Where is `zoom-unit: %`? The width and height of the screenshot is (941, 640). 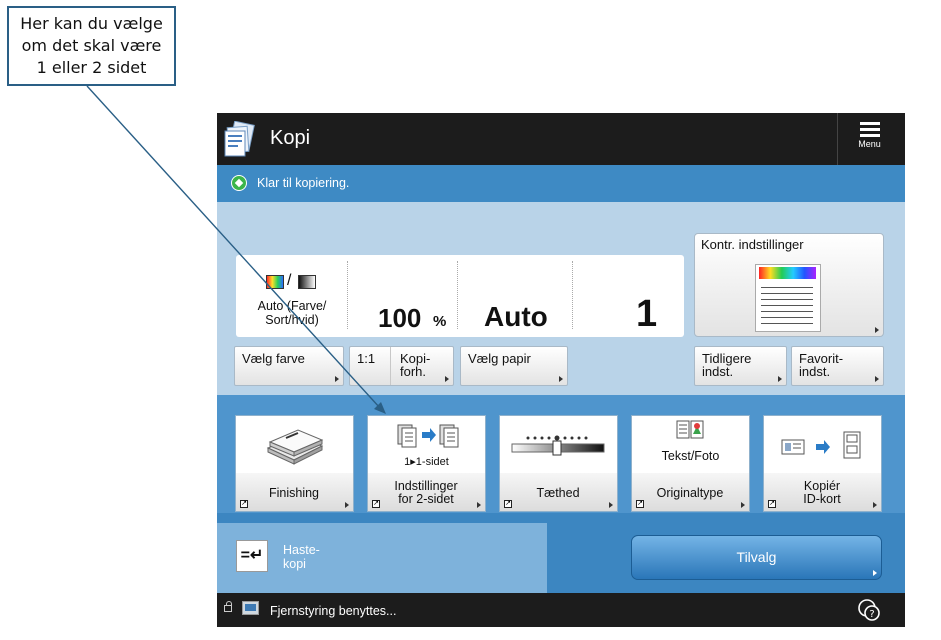 zoom-unit: % is located at coordinates (440, 321).